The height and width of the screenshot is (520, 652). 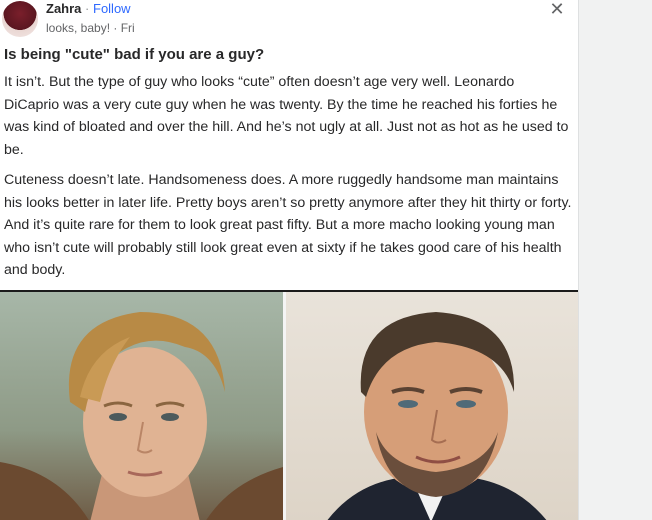 I want to click on author-name: Zahra, so click(x=63, y=8).